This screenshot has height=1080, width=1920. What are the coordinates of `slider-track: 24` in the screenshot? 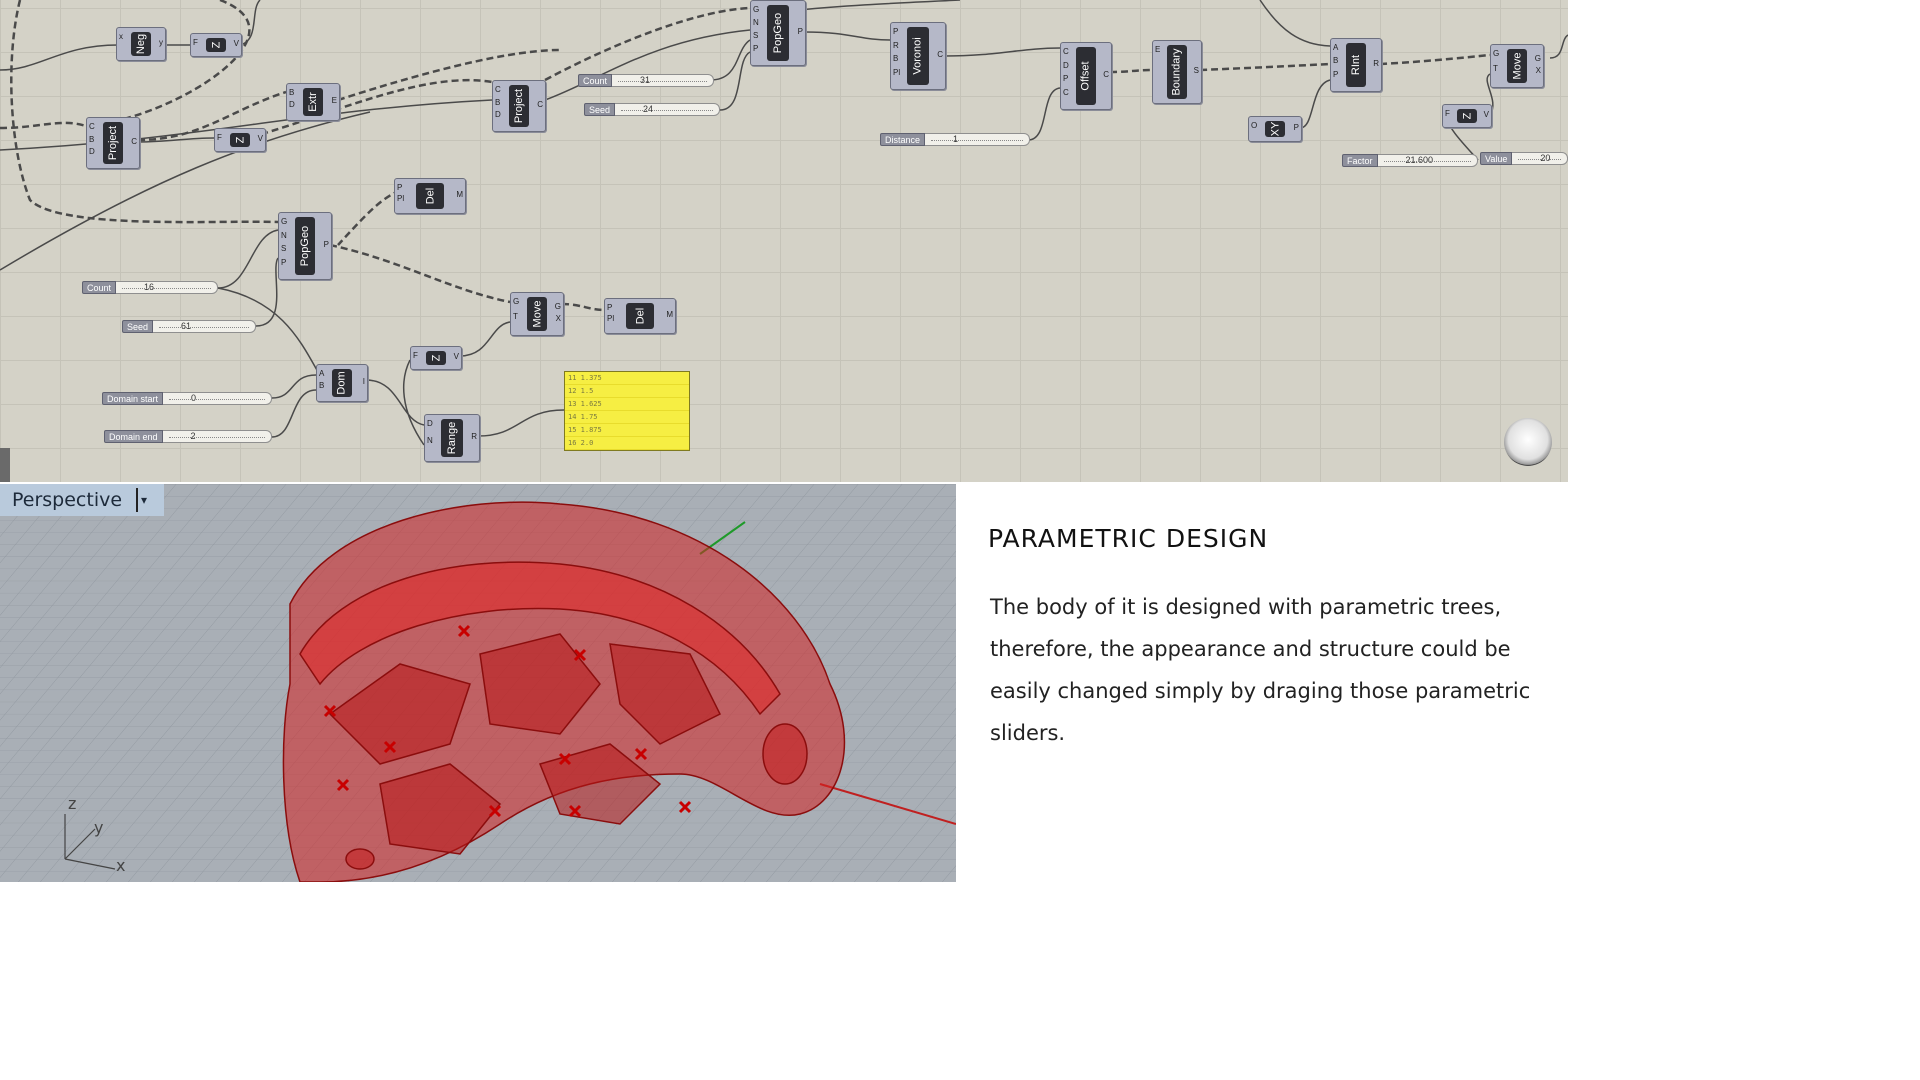 It's located at (667, 109).